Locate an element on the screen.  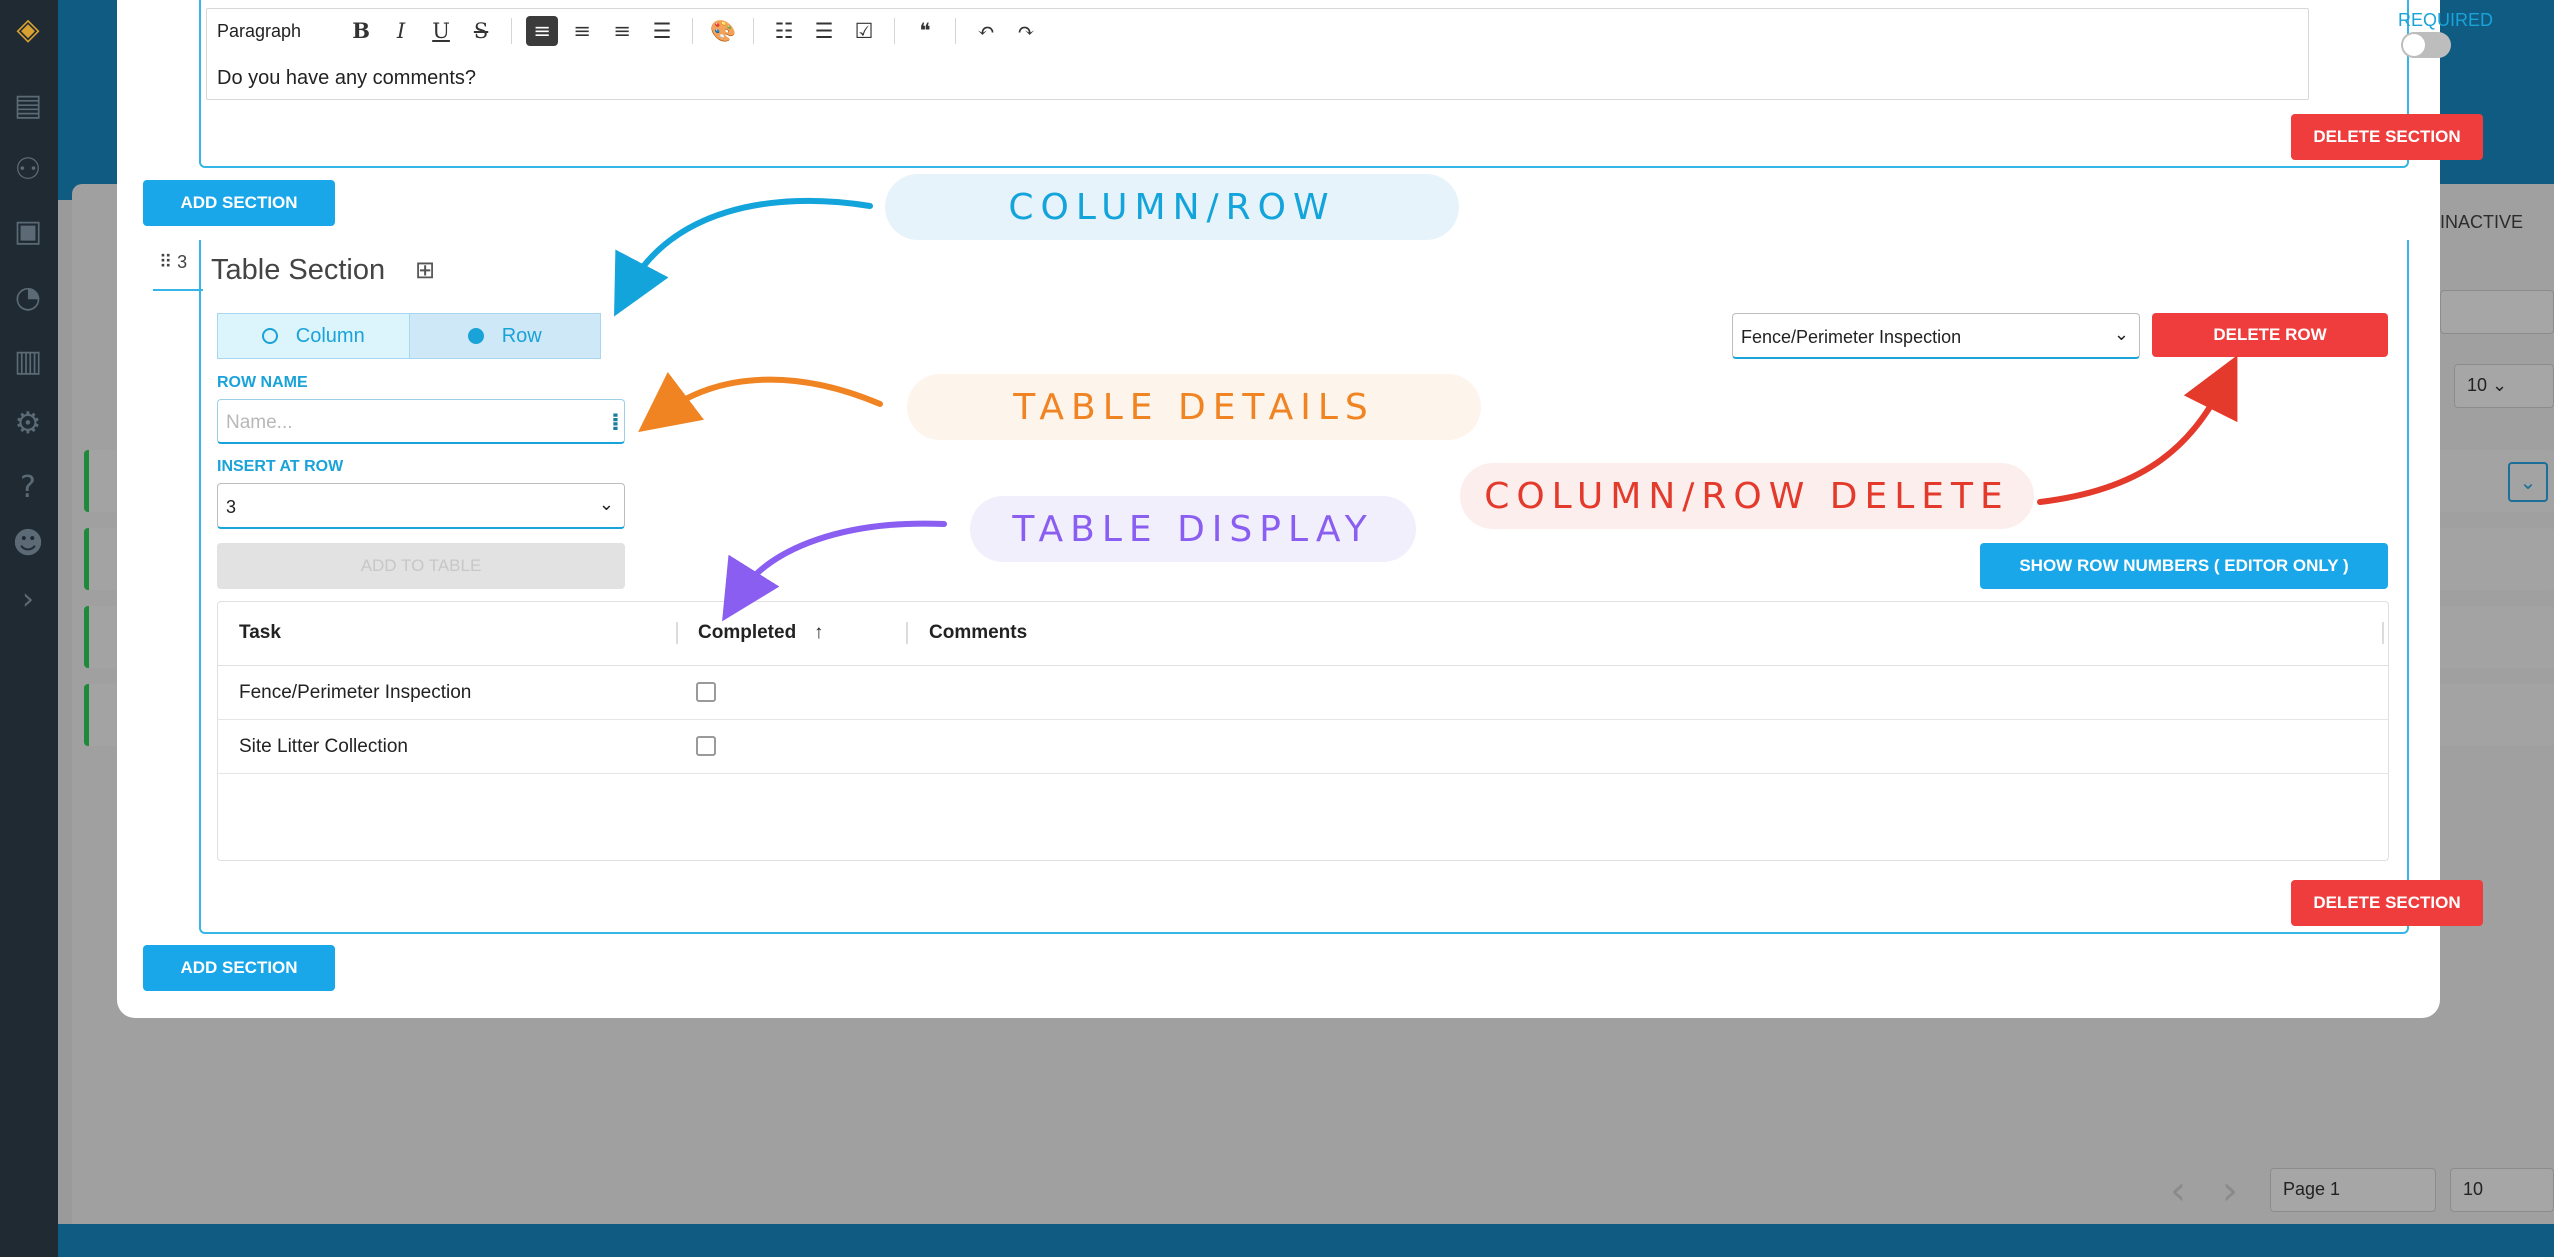
arrow-column-row is located at coordinates (743, 257).